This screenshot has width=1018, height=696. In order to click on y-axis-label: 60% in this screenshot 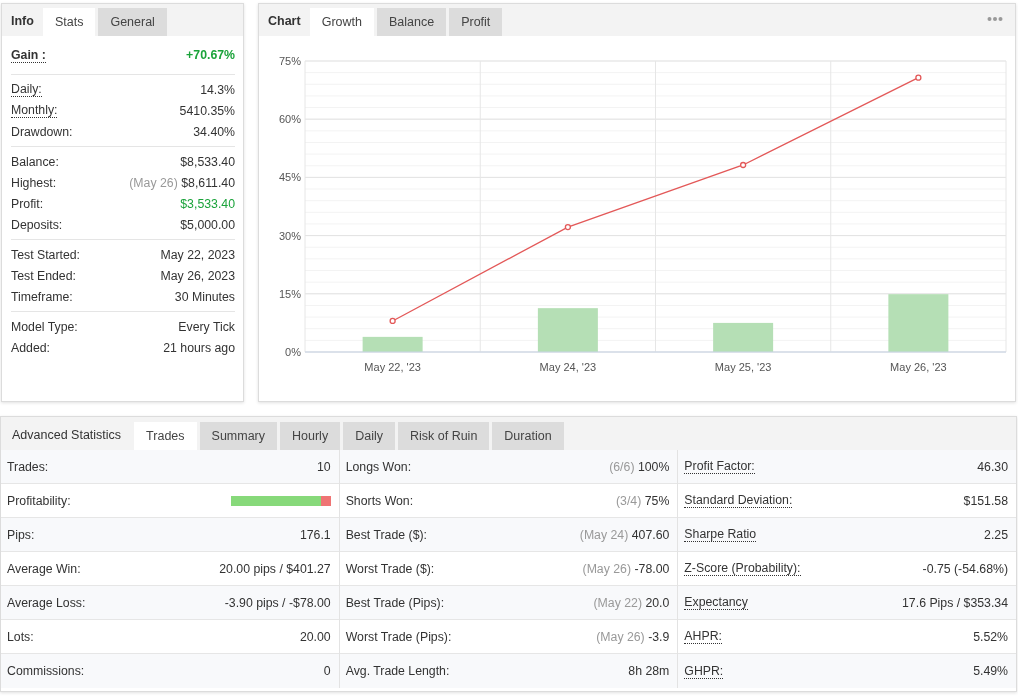, I will do `click(289, 119)`.